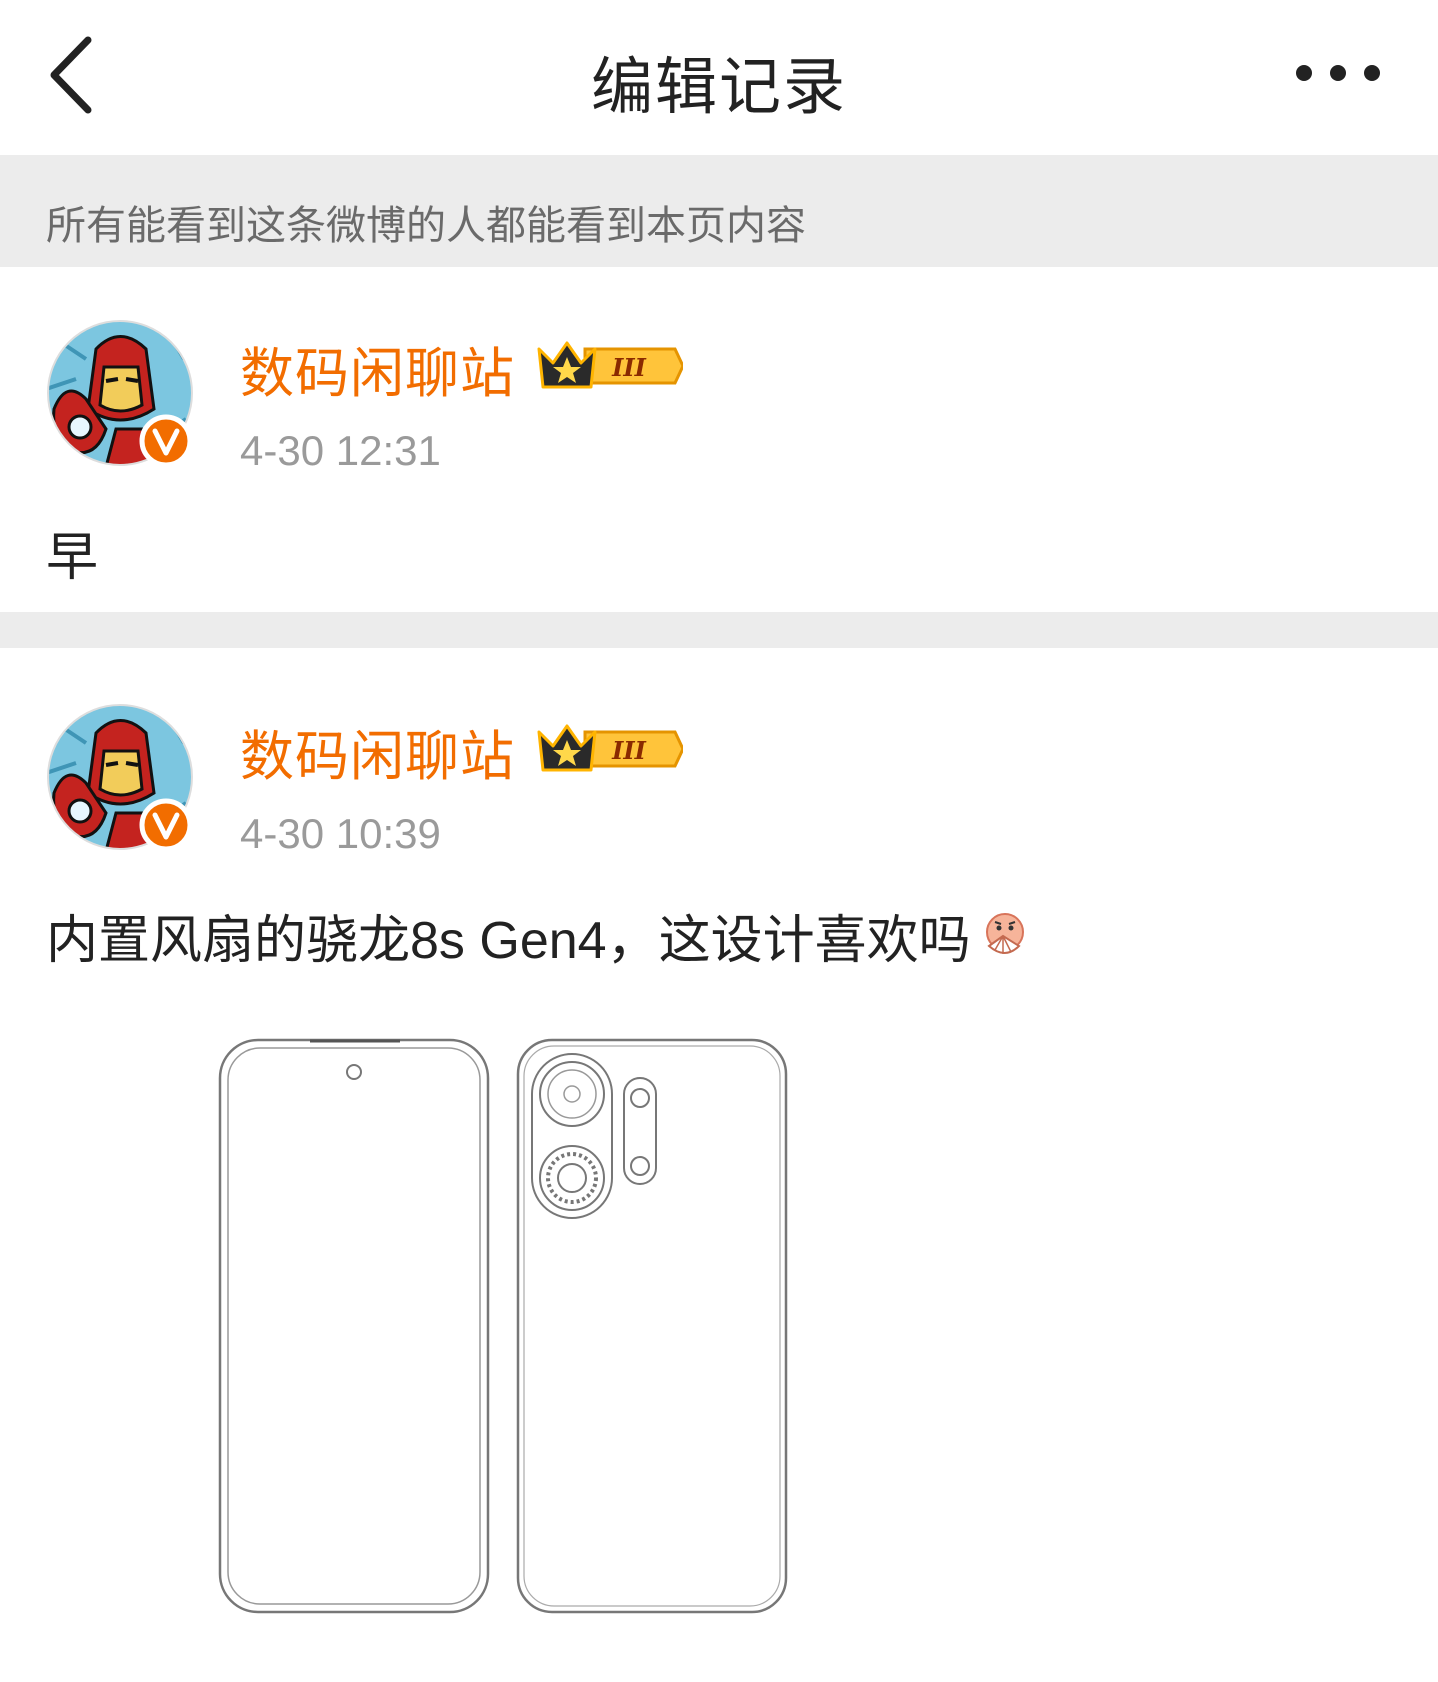 This screenshot has width=1438, height=1682. Describe the element at coordinates (228, 941) in the screenshot. I see `content-prefix: 内置风扇的骁龙` at that location.